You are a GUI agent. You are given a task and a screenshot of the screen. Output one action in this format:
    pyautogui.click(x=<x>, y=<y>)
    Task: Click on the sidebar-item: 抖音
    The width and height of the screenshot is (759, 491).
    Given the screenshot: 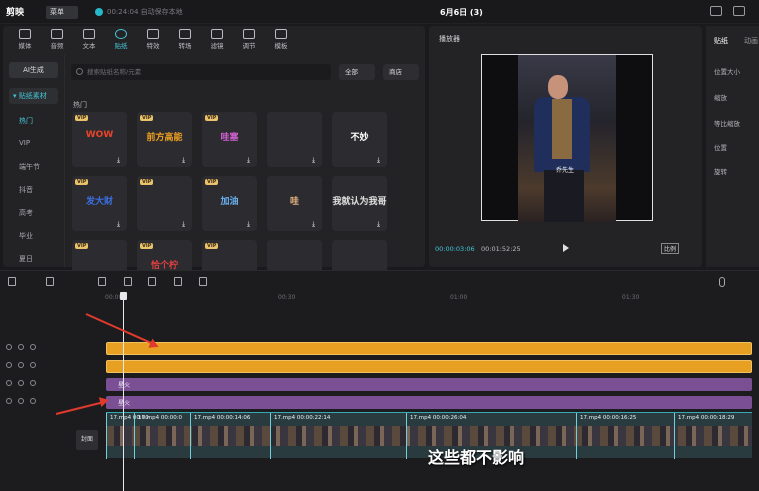 What is the action you would take?
    pyautogui.click(x=26, y=190)
    